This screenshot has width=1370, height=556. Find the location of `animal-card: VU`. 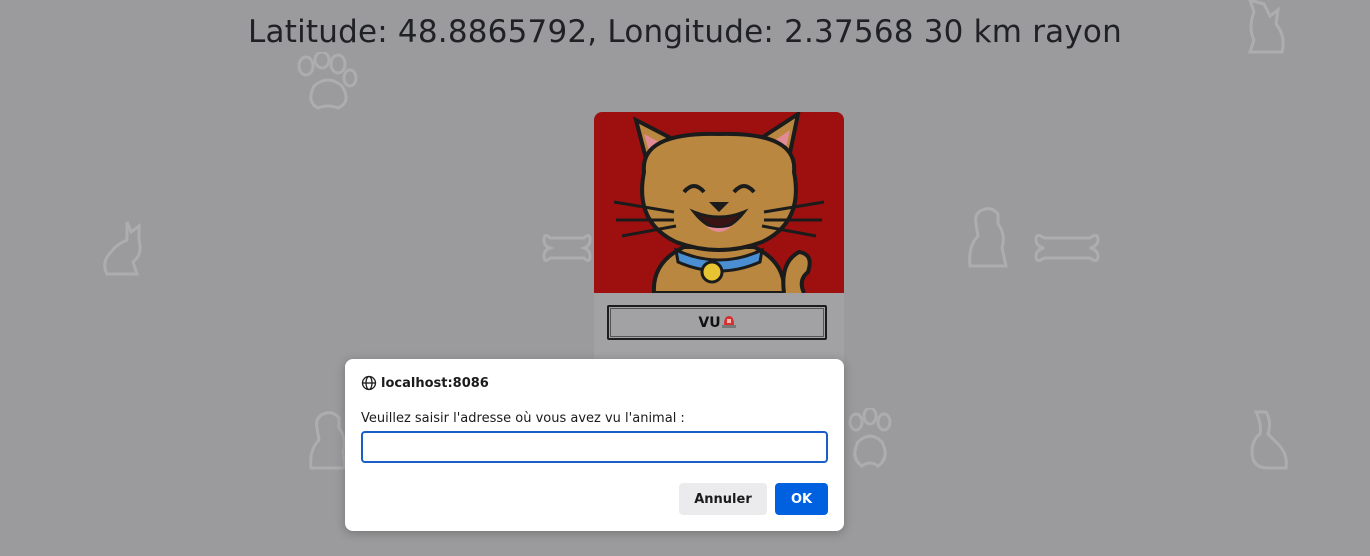

animal-card: VU is located at coordinates (719, 242).